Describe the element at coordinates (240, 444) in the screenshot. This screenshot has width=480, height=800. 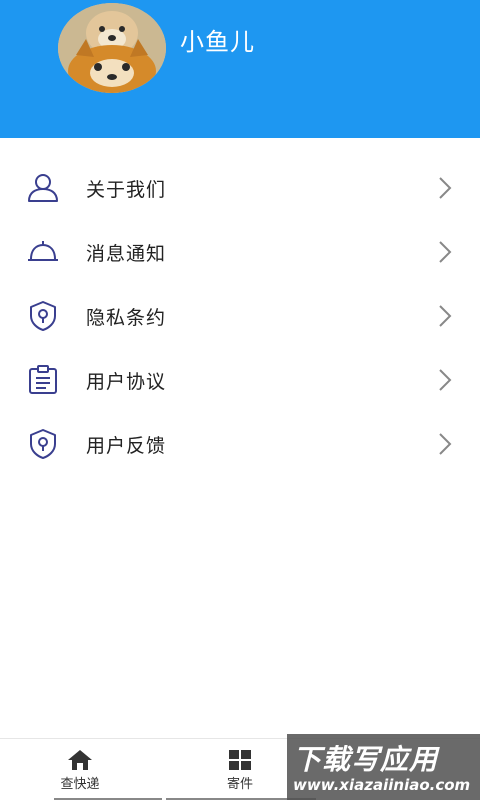
I see `menu-item-user-feedback: 用户反馈` at that location.